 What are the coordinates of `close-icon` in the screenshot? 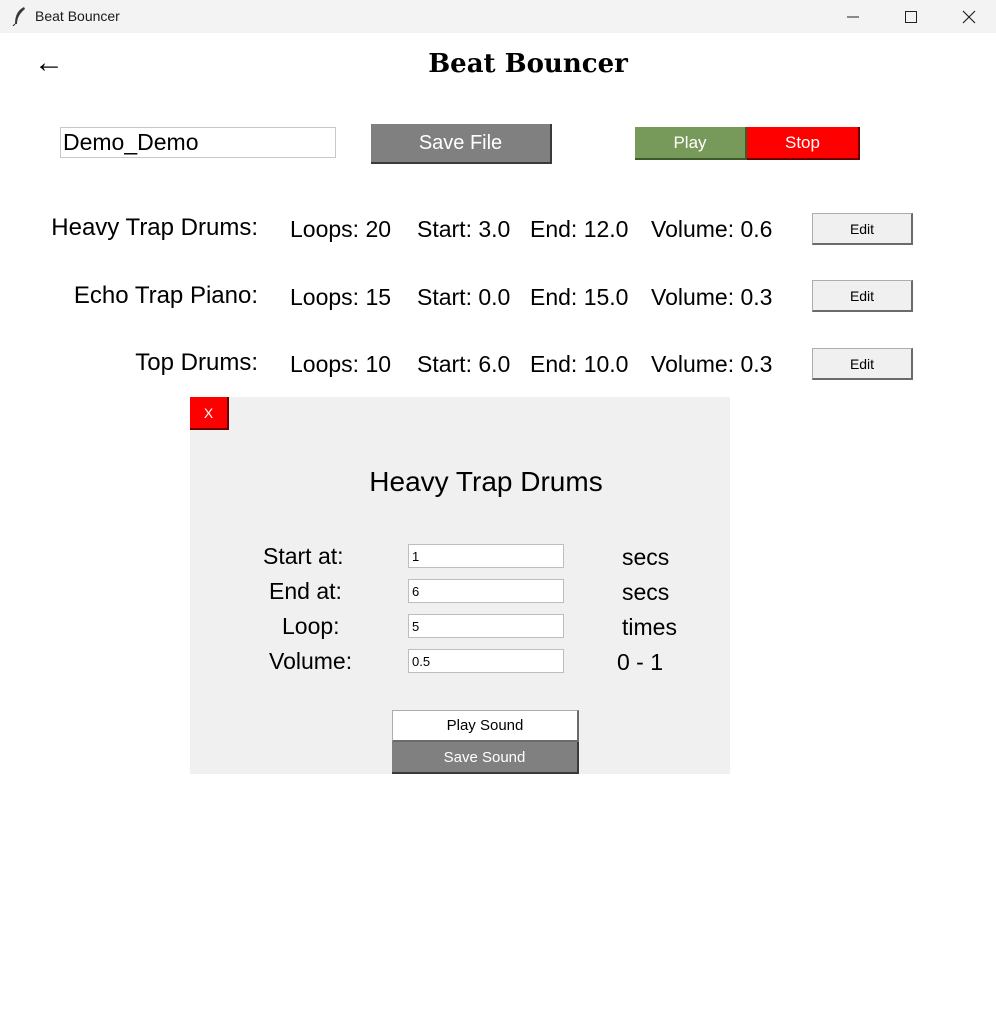 It's located at (969, 16).